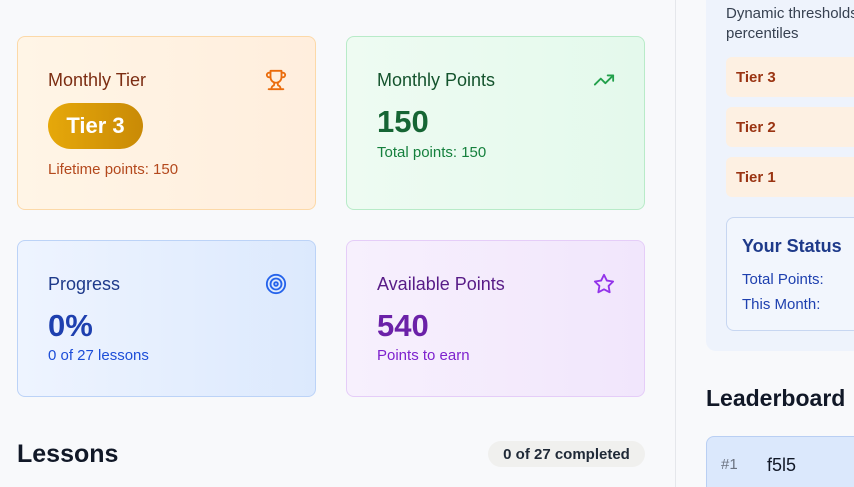 The width and height of the screenshot is (854, 487). I want to click on available-points-card: Available Points 540 Points to earn, so click(495, 318).